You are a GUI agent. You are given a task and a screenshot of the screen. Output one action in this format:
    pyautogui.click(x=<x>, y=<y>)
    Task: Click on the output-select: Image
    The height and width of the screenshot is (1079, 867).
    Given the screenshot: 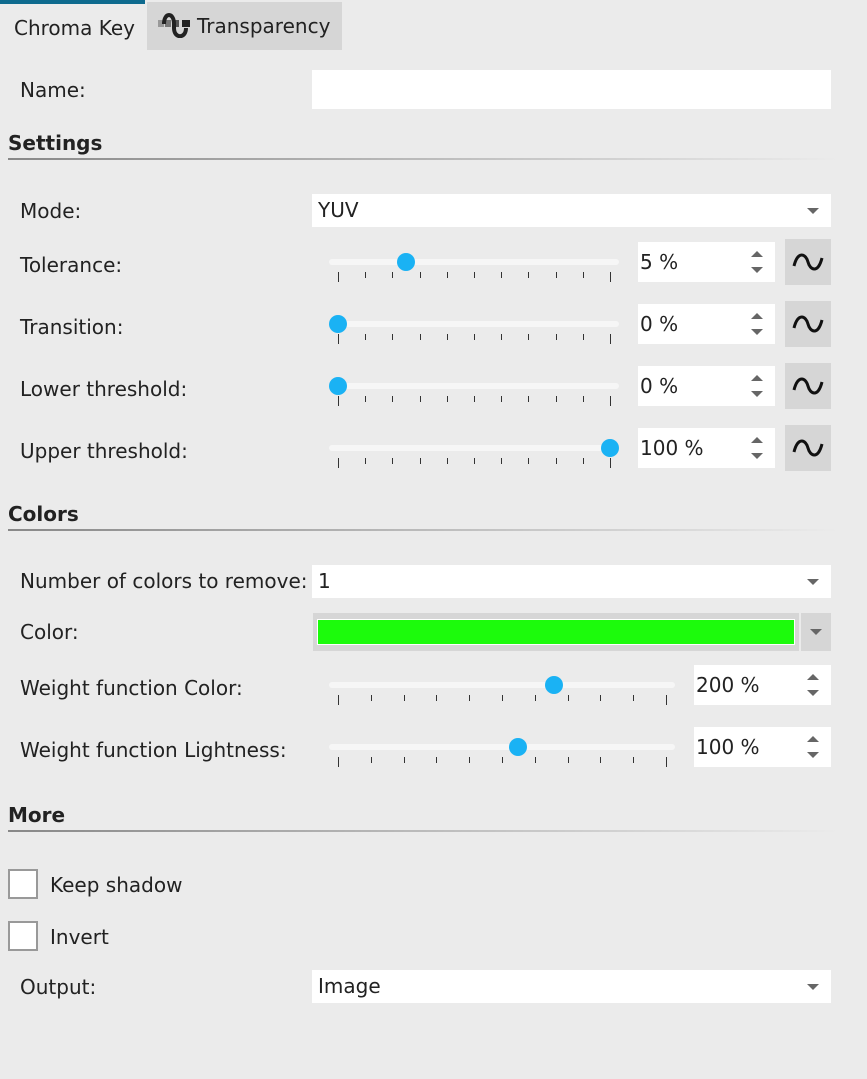 What is the action you would take?
    pyautogui.click(x=571, y=986)
    